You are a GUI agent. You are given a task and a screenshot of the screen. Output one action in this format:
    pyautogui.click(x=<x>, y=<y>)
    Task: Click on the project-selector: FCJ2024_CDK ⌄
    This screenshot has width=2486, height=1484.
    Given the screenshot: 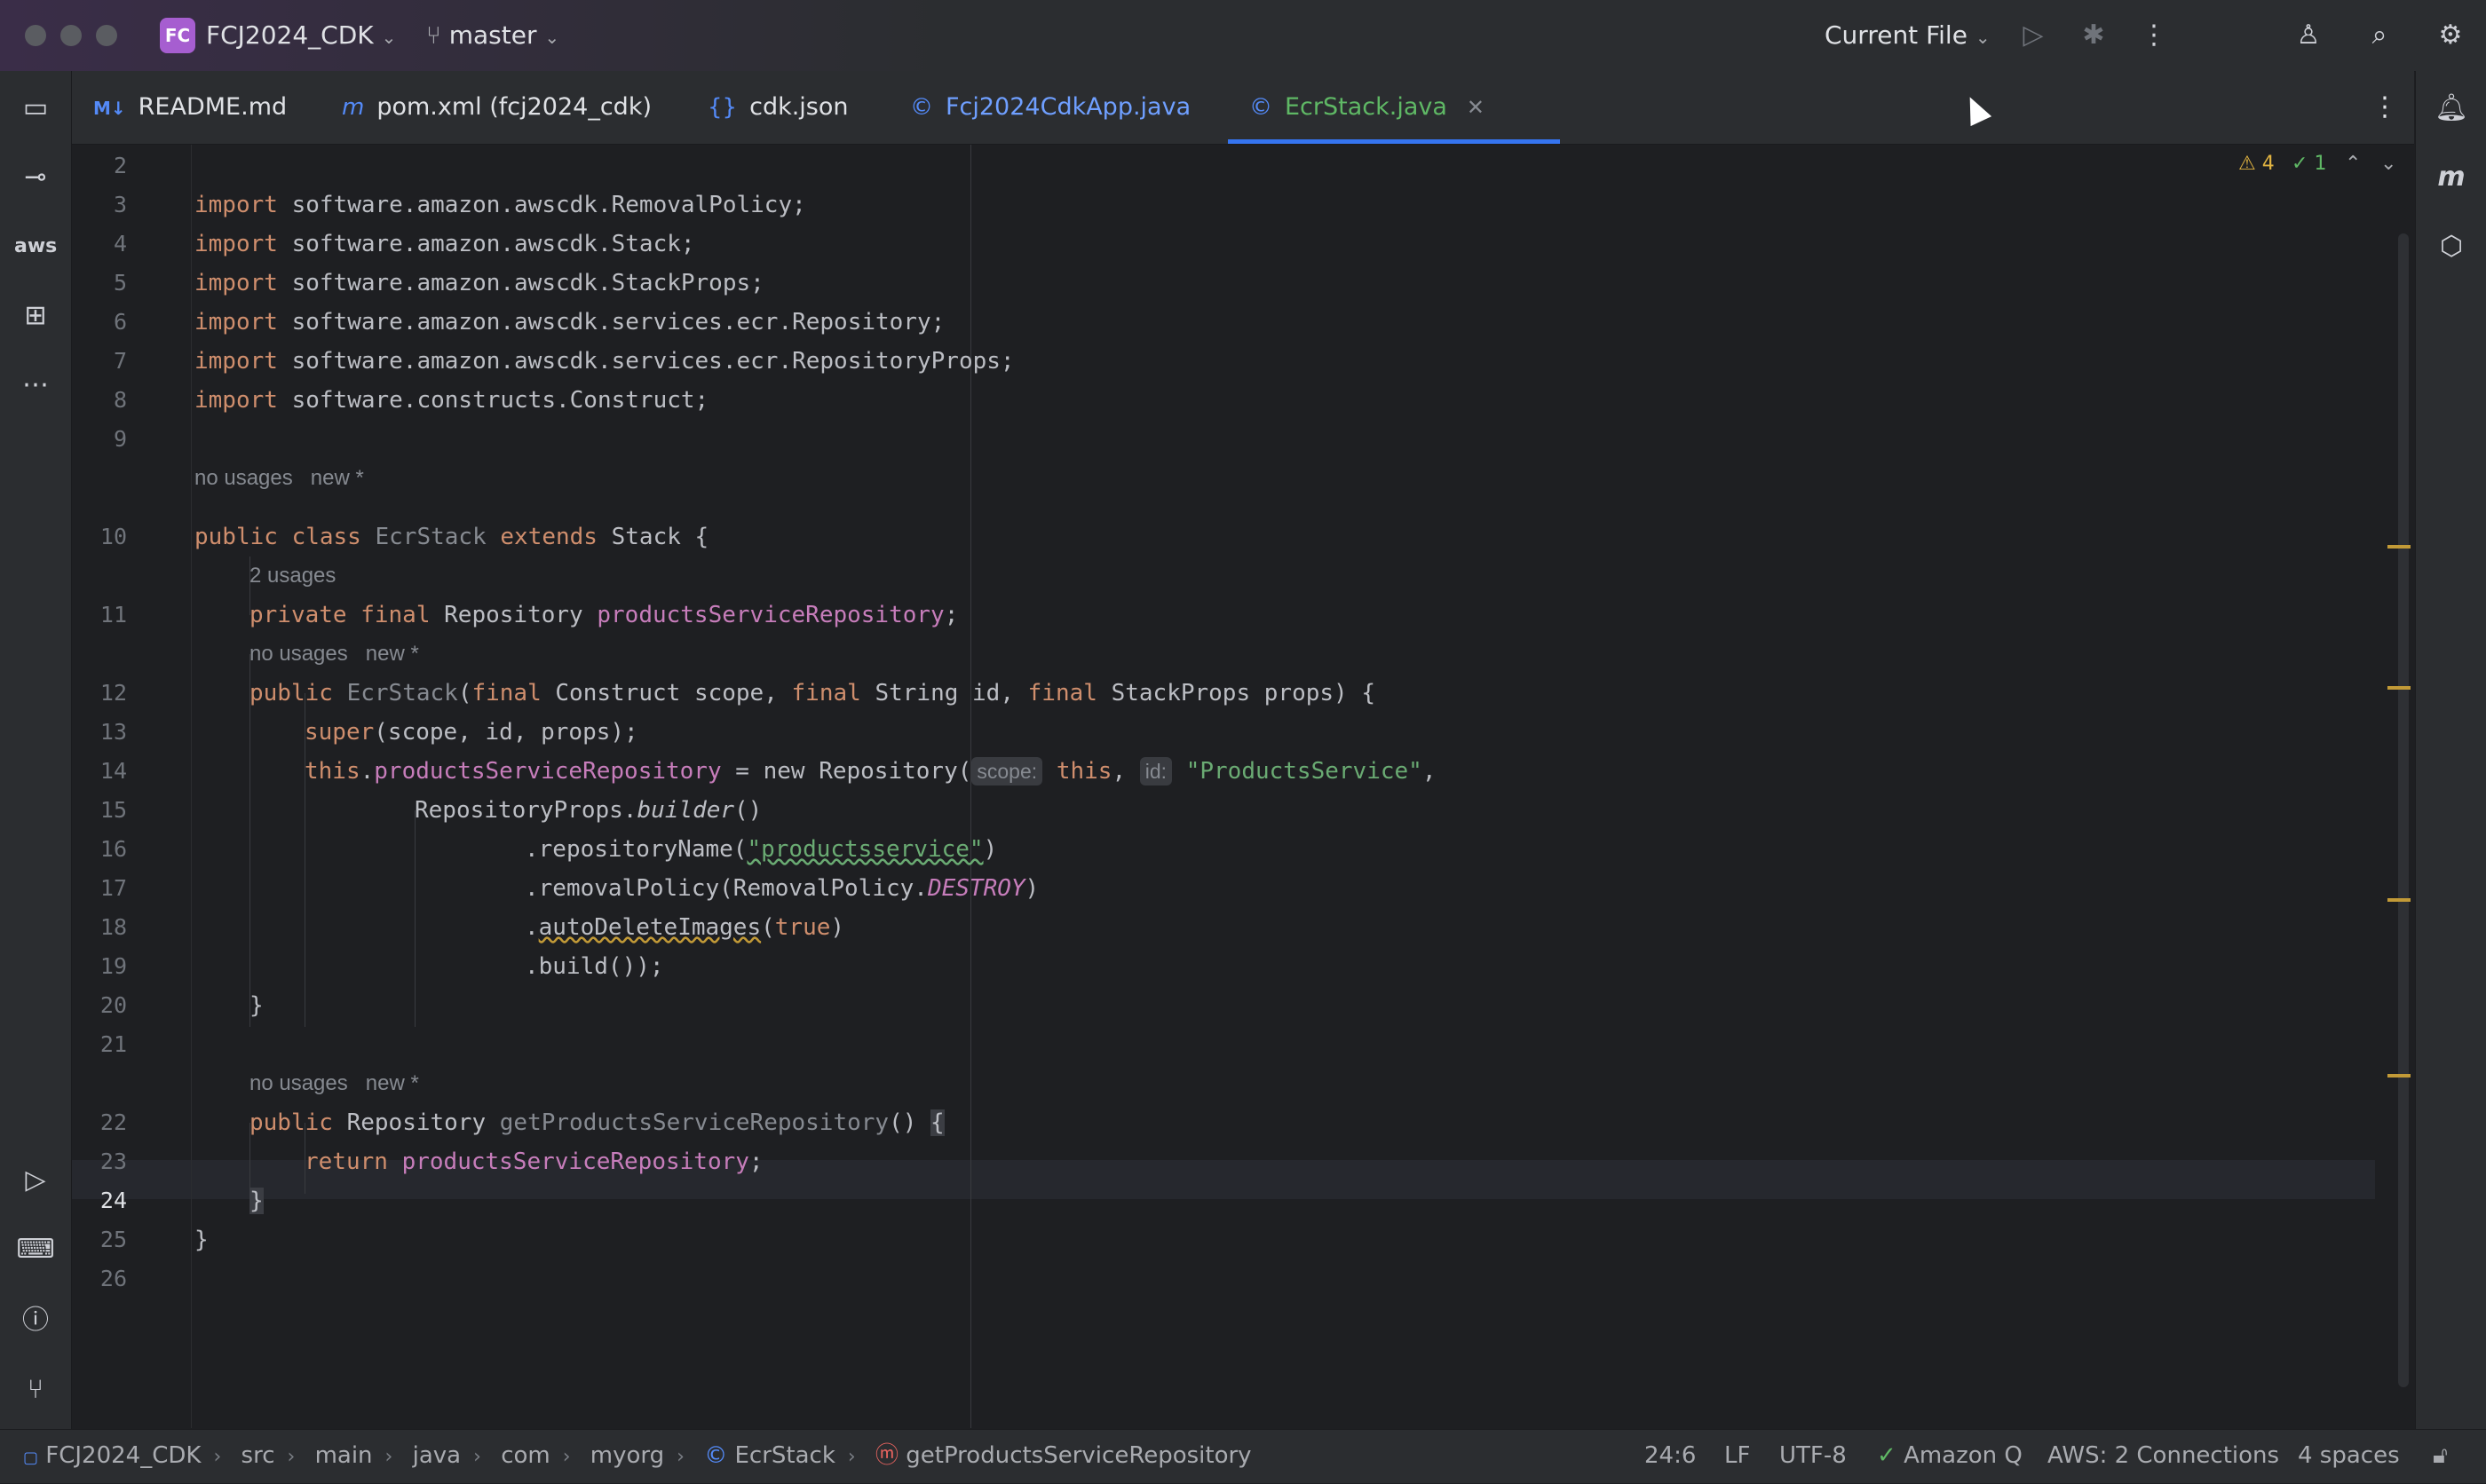 What is the action you would take?
    pyautogui.click(x=301, y=37)
    